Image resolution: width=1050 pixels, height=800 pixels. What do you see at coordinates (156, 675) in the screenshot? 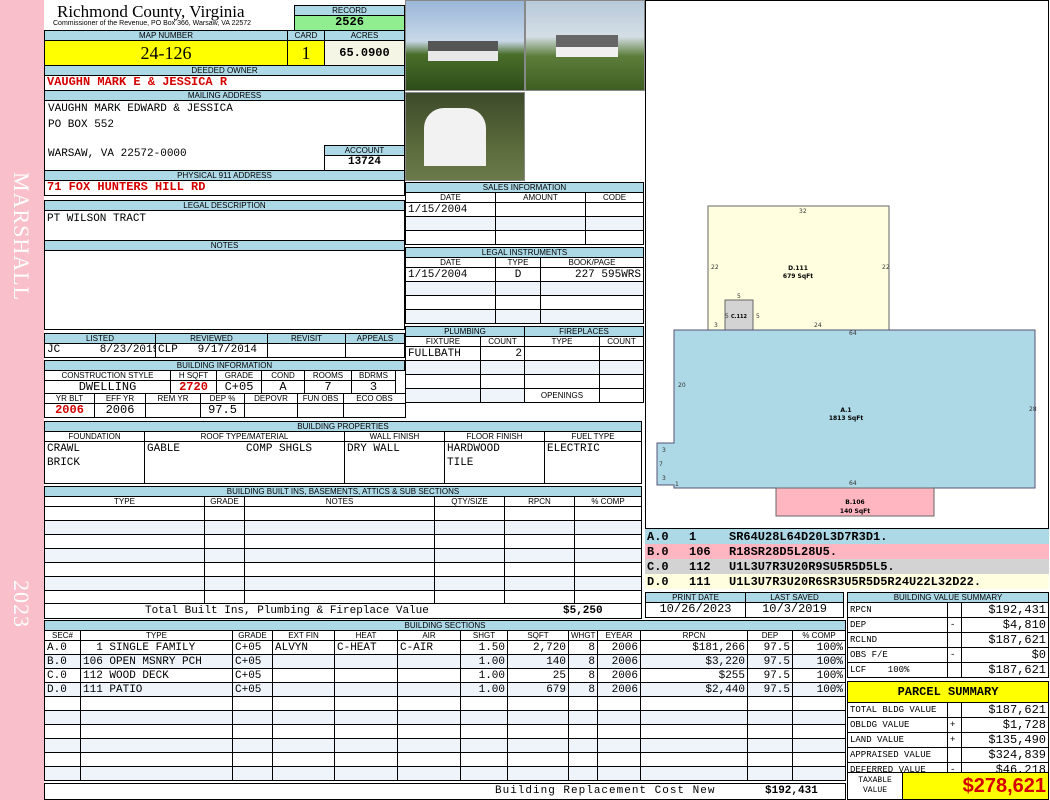
I see `table-cell: 112 WOOD DECK` at bounding box center [156, 675].